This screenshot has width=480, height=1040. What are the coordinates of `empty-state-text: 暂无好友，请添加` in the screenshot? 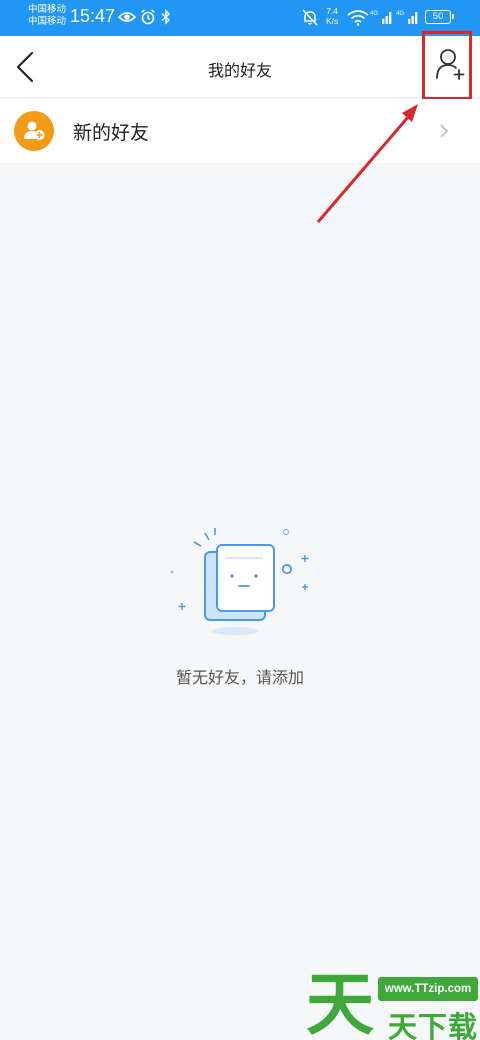 It's located at (239, 677).